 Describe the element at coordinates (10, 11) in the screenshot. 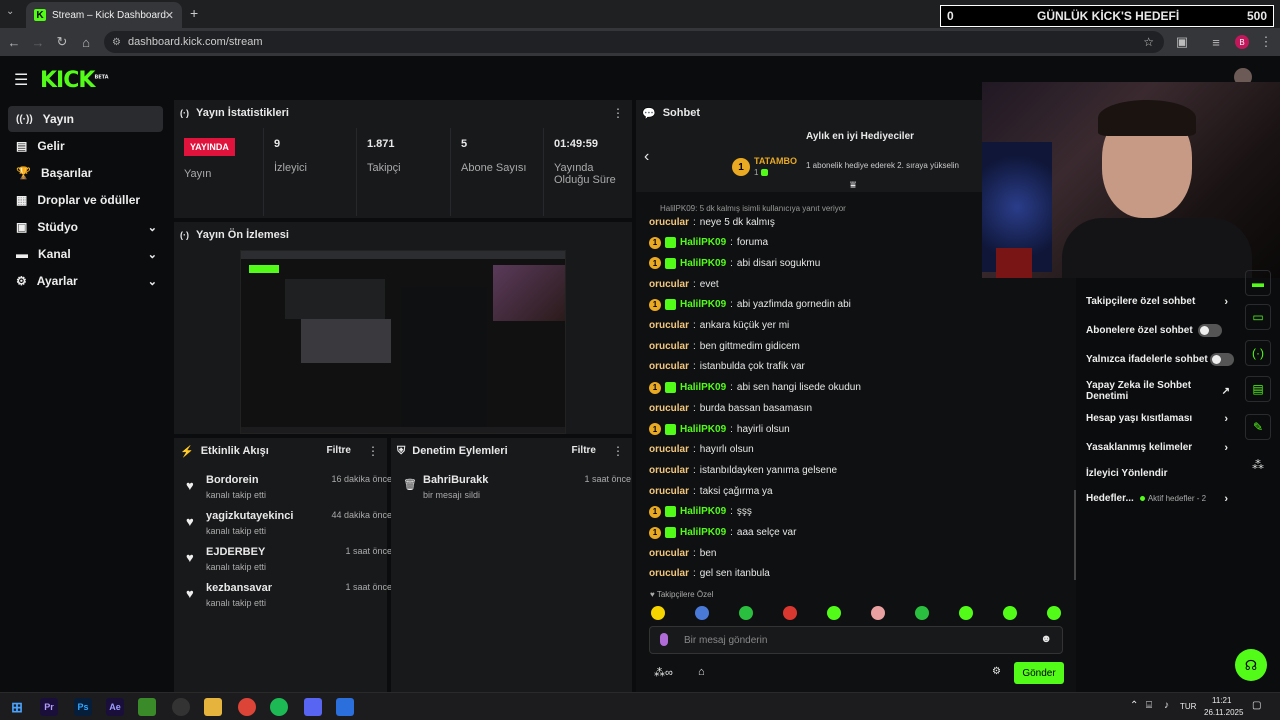

I see `tab-list-icon: ⌄` at that location.